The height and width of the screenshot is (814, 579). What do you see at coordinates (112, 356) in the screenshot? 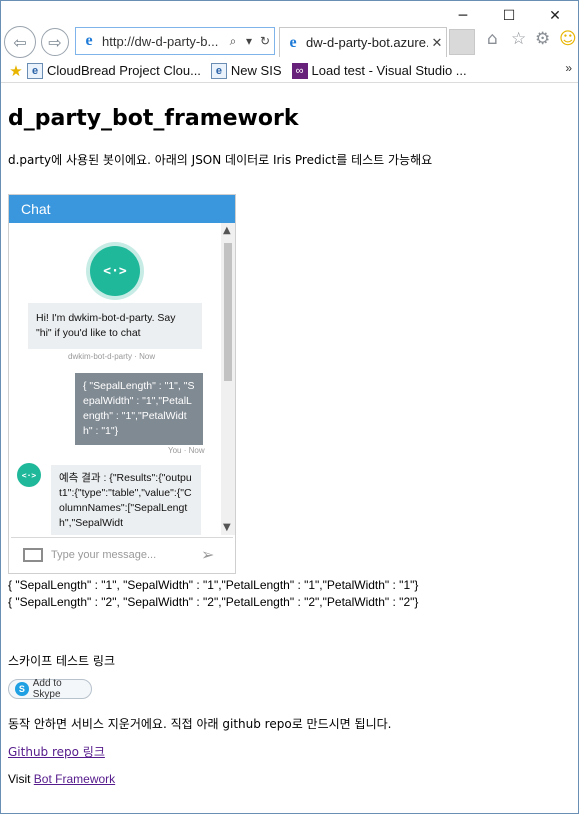
I see `bot-message-meta: dwkim-bot-d-party · Now` at bounding box center [112, 356].